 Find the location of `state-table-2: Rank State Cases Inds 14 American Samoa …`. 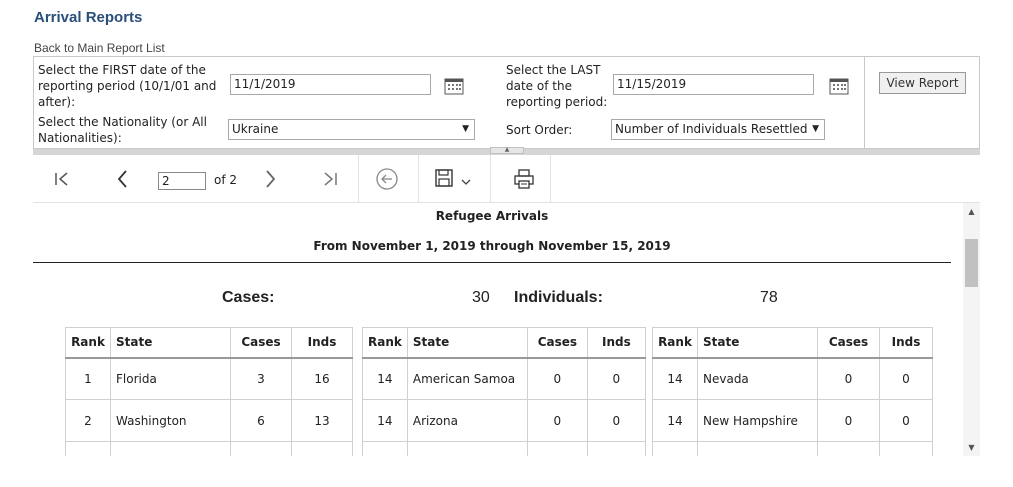

state-table-2: Rank State Cases Inds 14 American Samoa … is located at coordinates (504, 391).